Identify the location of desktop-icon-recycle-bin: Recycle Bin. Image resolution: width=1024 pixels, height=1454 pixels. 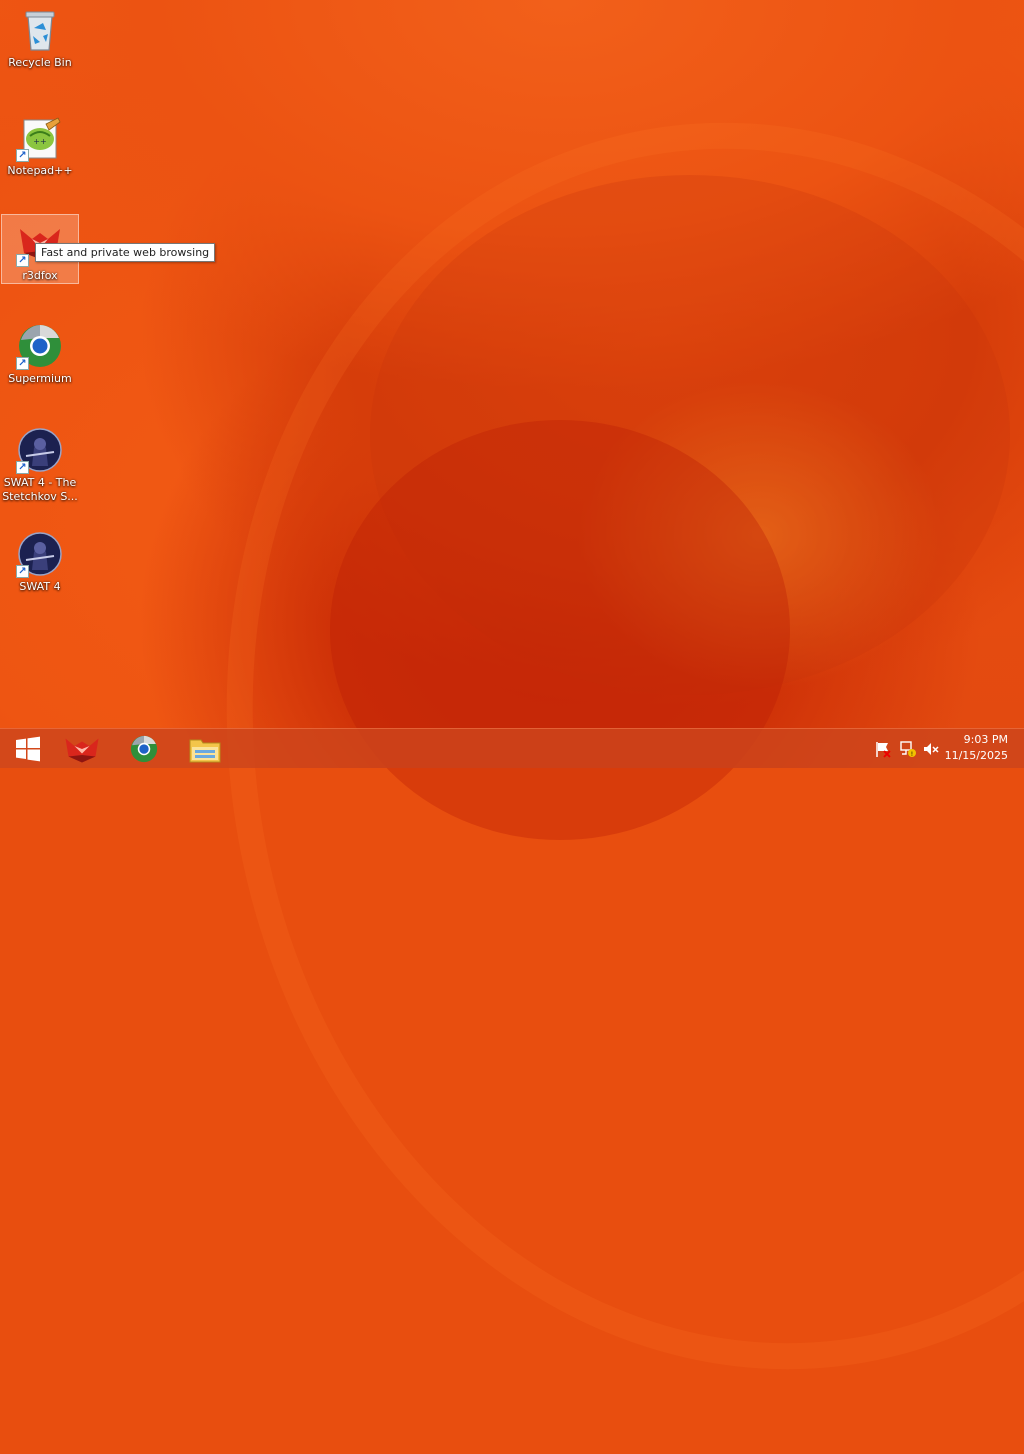
(40, 50).